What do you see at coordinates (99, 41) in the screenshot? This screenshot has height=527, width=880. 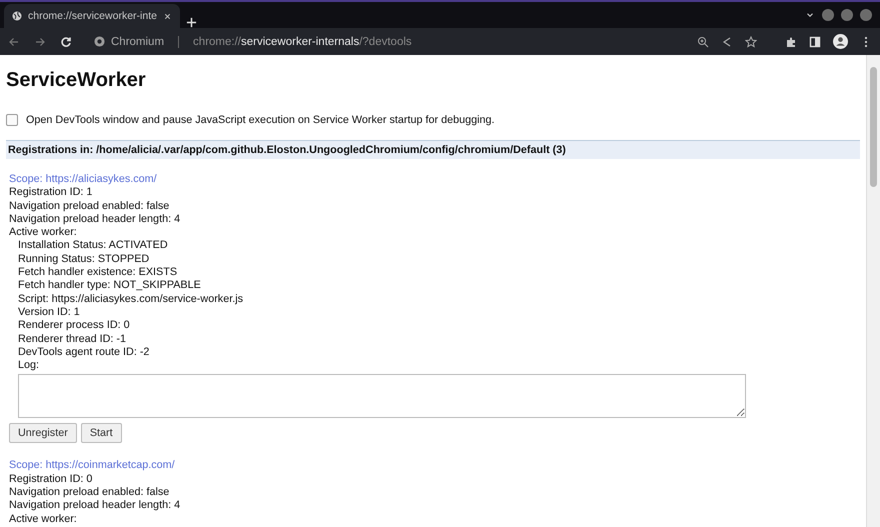 I see `chromium-logo-icon` at bounding box center [99, 41].